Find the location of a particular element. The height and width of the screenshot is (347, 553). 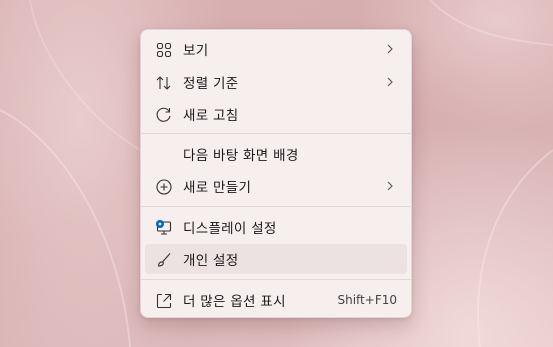

menu-item-label: 정렬 기준 is located at coordinates (211, 84).